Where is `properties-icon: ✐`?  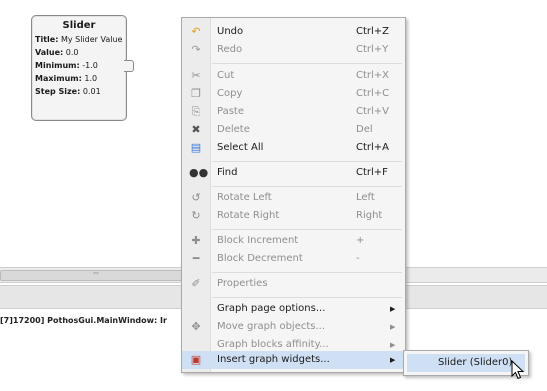 properties-icon: ✐ is located at coordinates (196, 283).